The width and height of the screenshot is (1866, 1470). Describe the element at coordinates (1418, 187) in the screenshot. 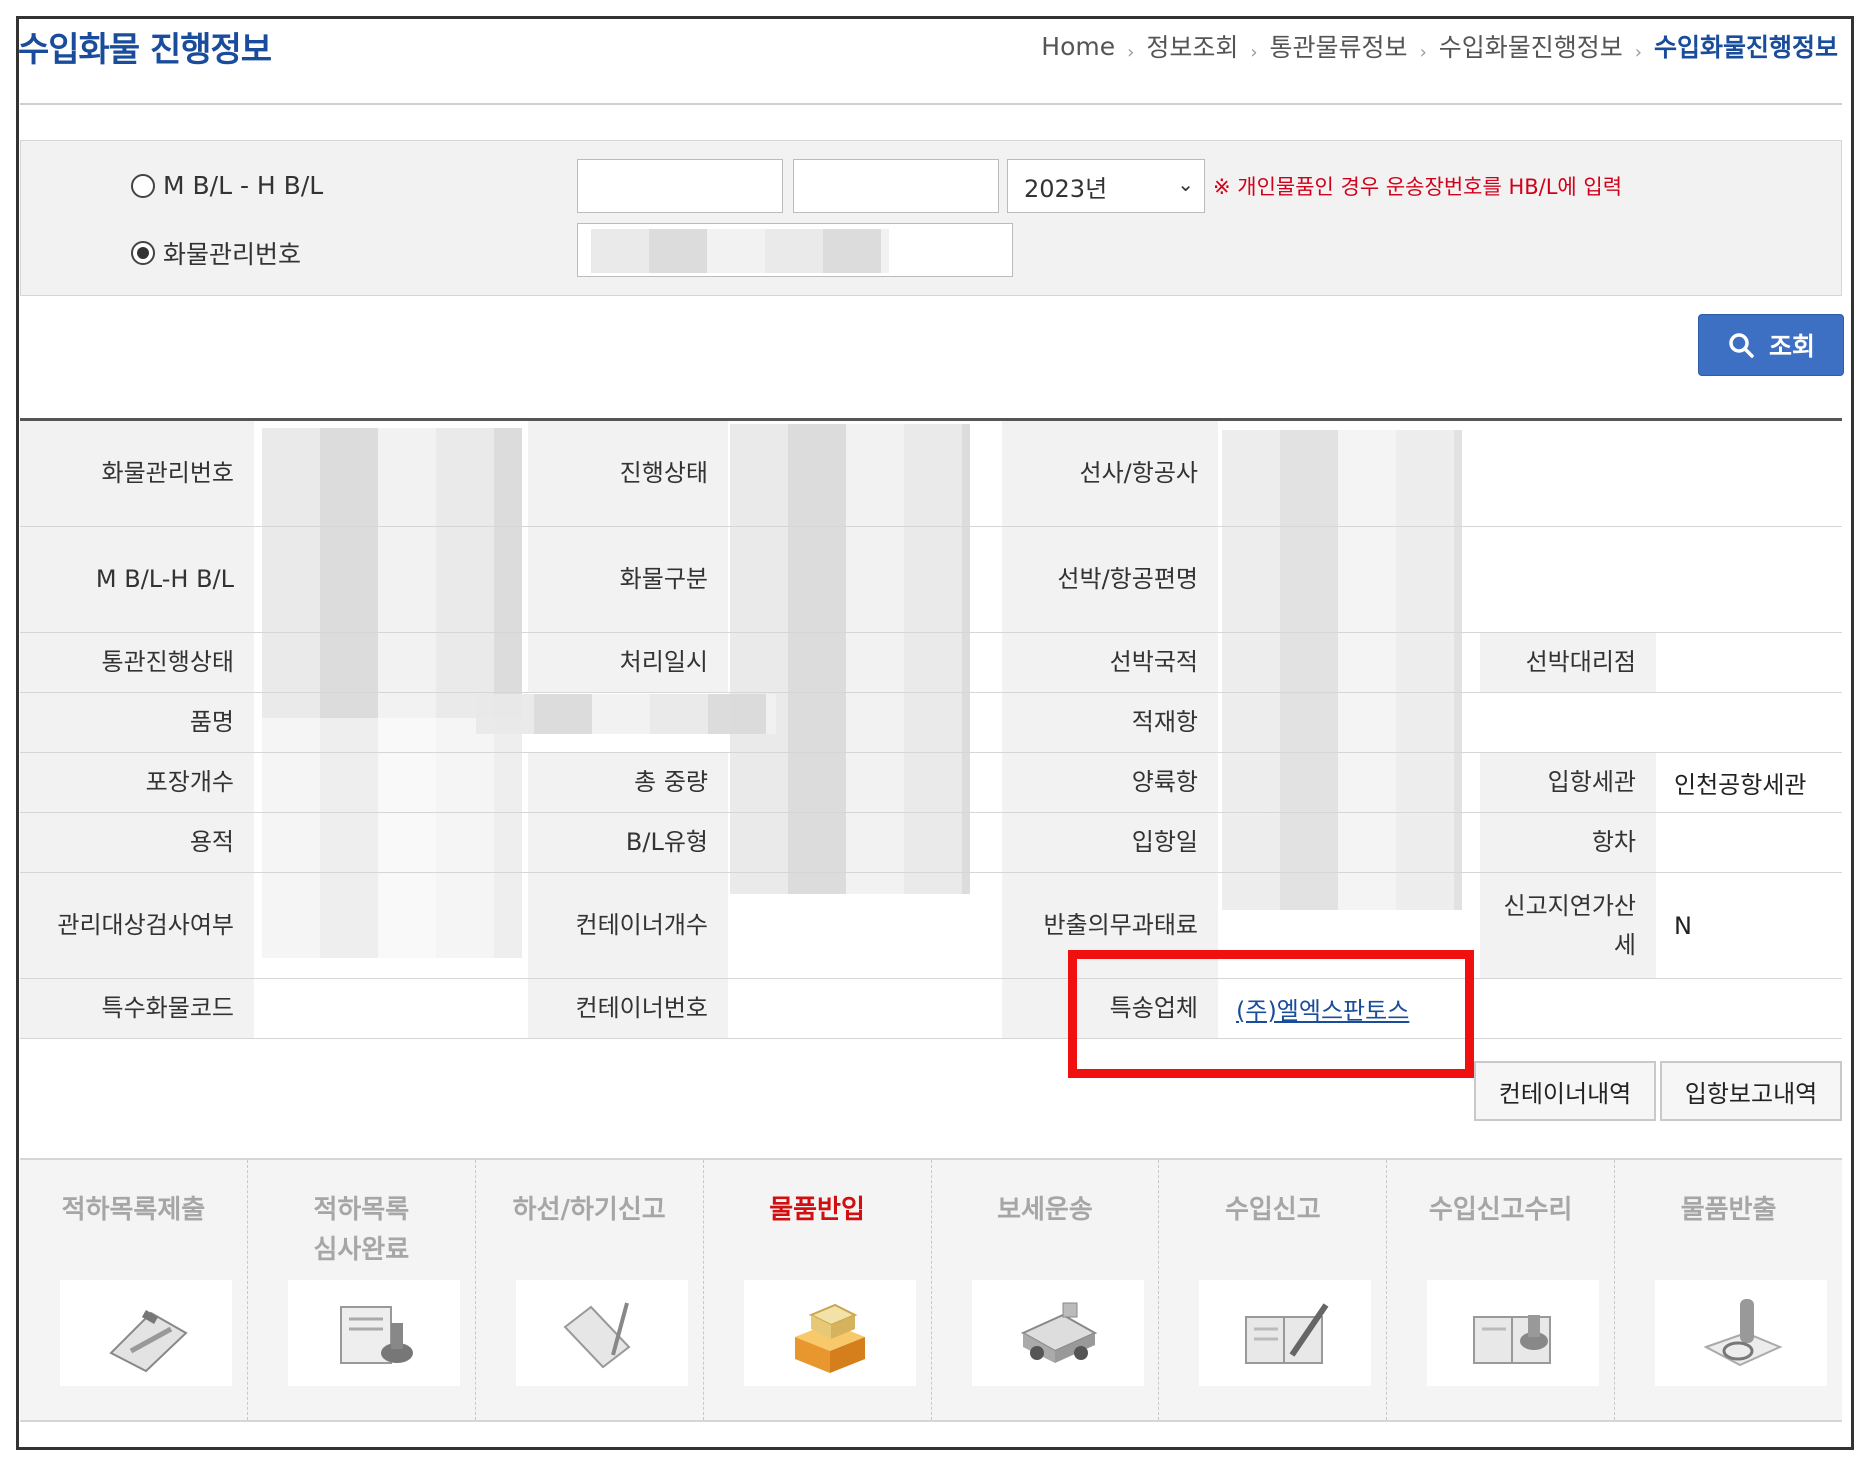

I see `hbl-notice: ※ 개인물품인 경우 운송장번호를 HB/L에 입력` at that location.